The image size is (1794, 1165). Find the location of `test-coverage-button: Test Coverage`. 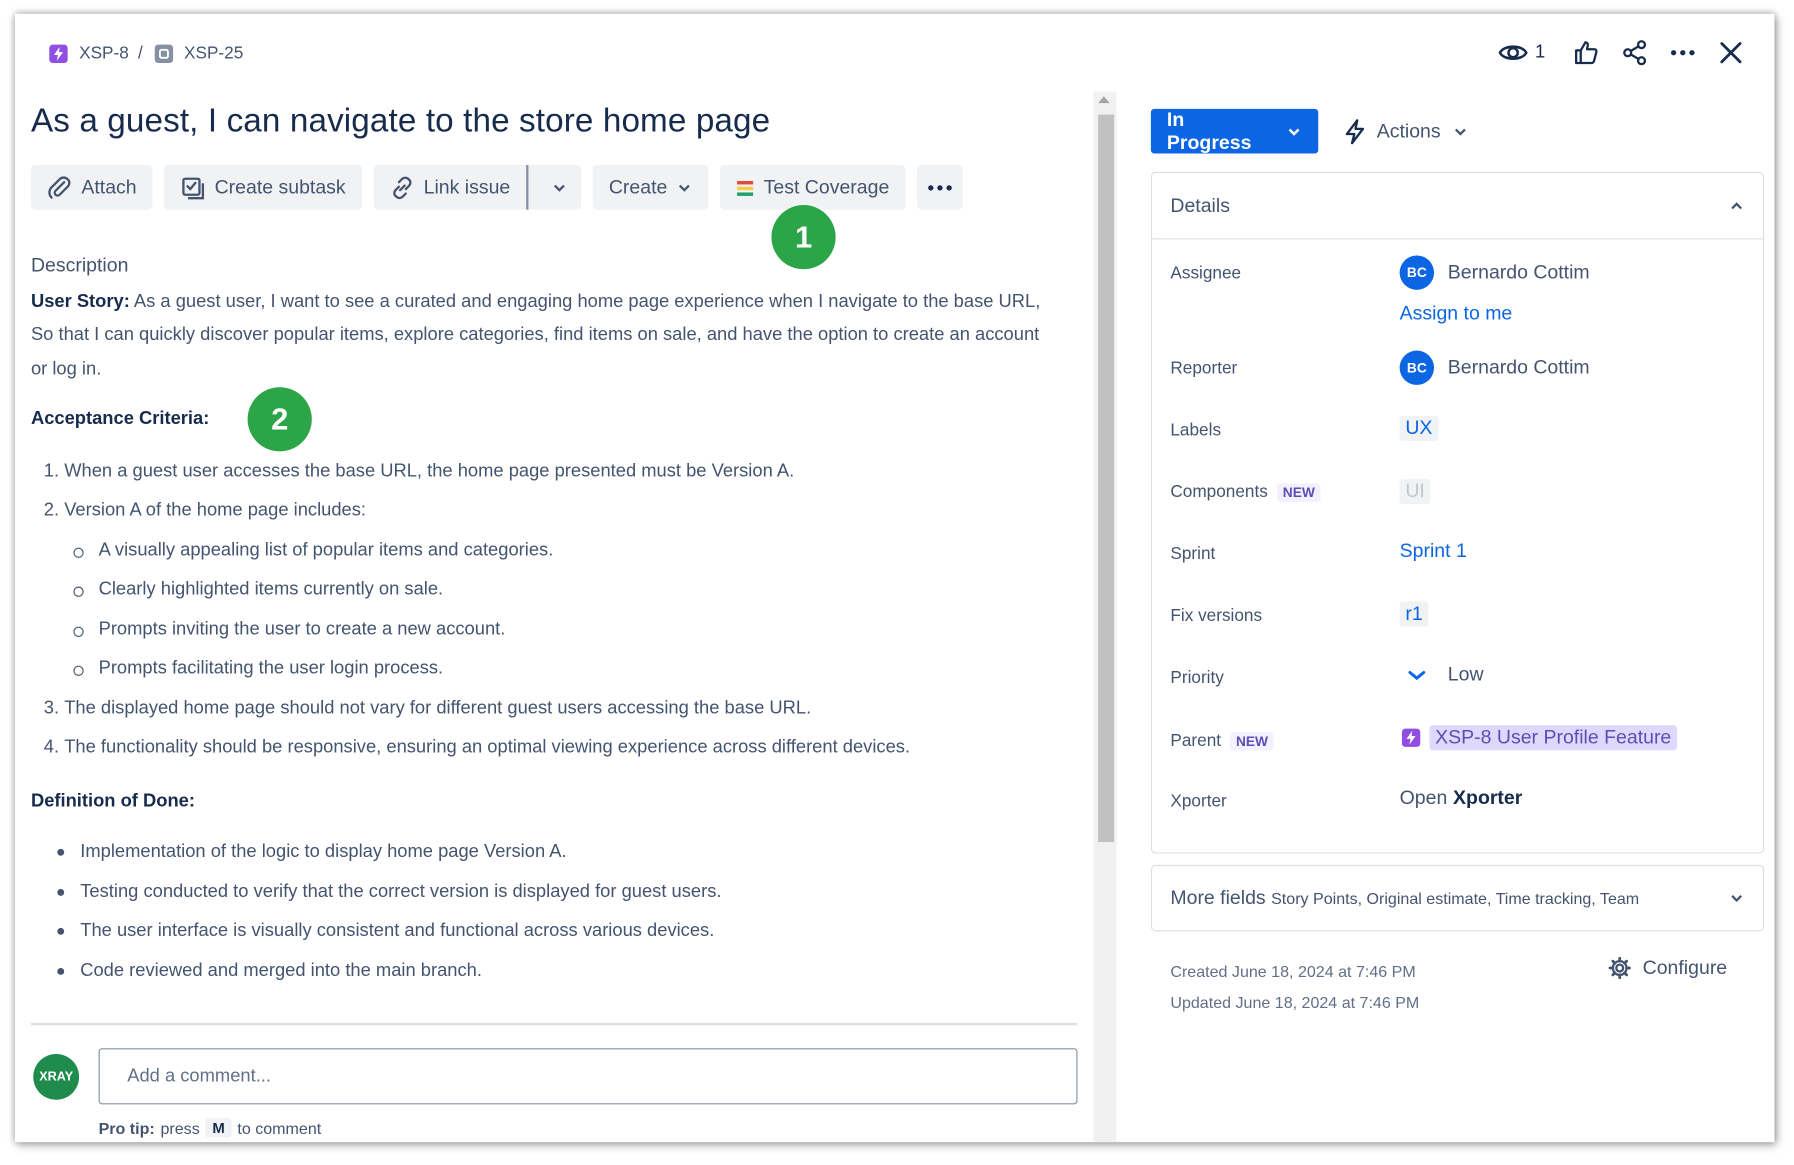

test-coverage-button: Test Coverage is located at coordinates (813, 187).